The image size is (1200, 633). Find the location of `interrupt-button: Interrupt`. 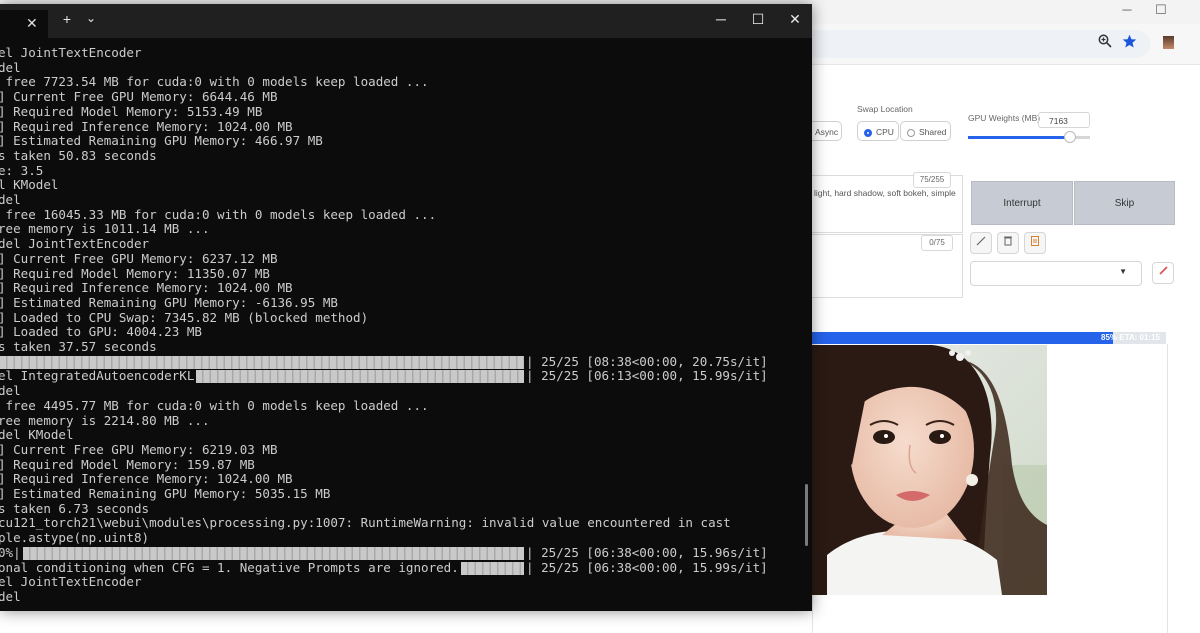

interrupt-button: Interrupt is located at coordinates (1022, 203).